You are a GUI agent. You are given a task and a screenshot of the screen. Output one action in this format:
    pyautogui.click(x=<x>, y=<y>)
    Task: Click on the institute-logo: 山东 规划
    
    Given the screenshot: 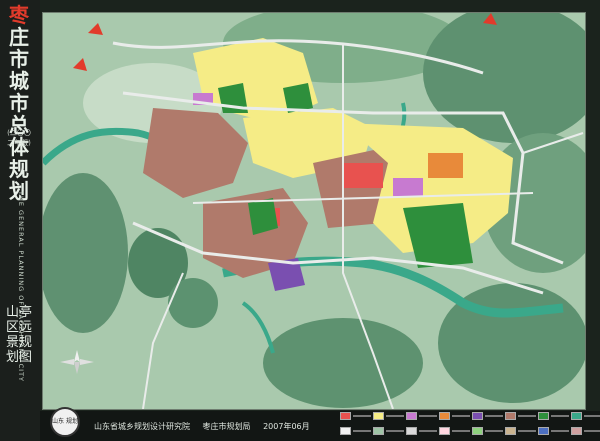 What is the action you would take?
    pyautogui.click(x=65, y=422)
    